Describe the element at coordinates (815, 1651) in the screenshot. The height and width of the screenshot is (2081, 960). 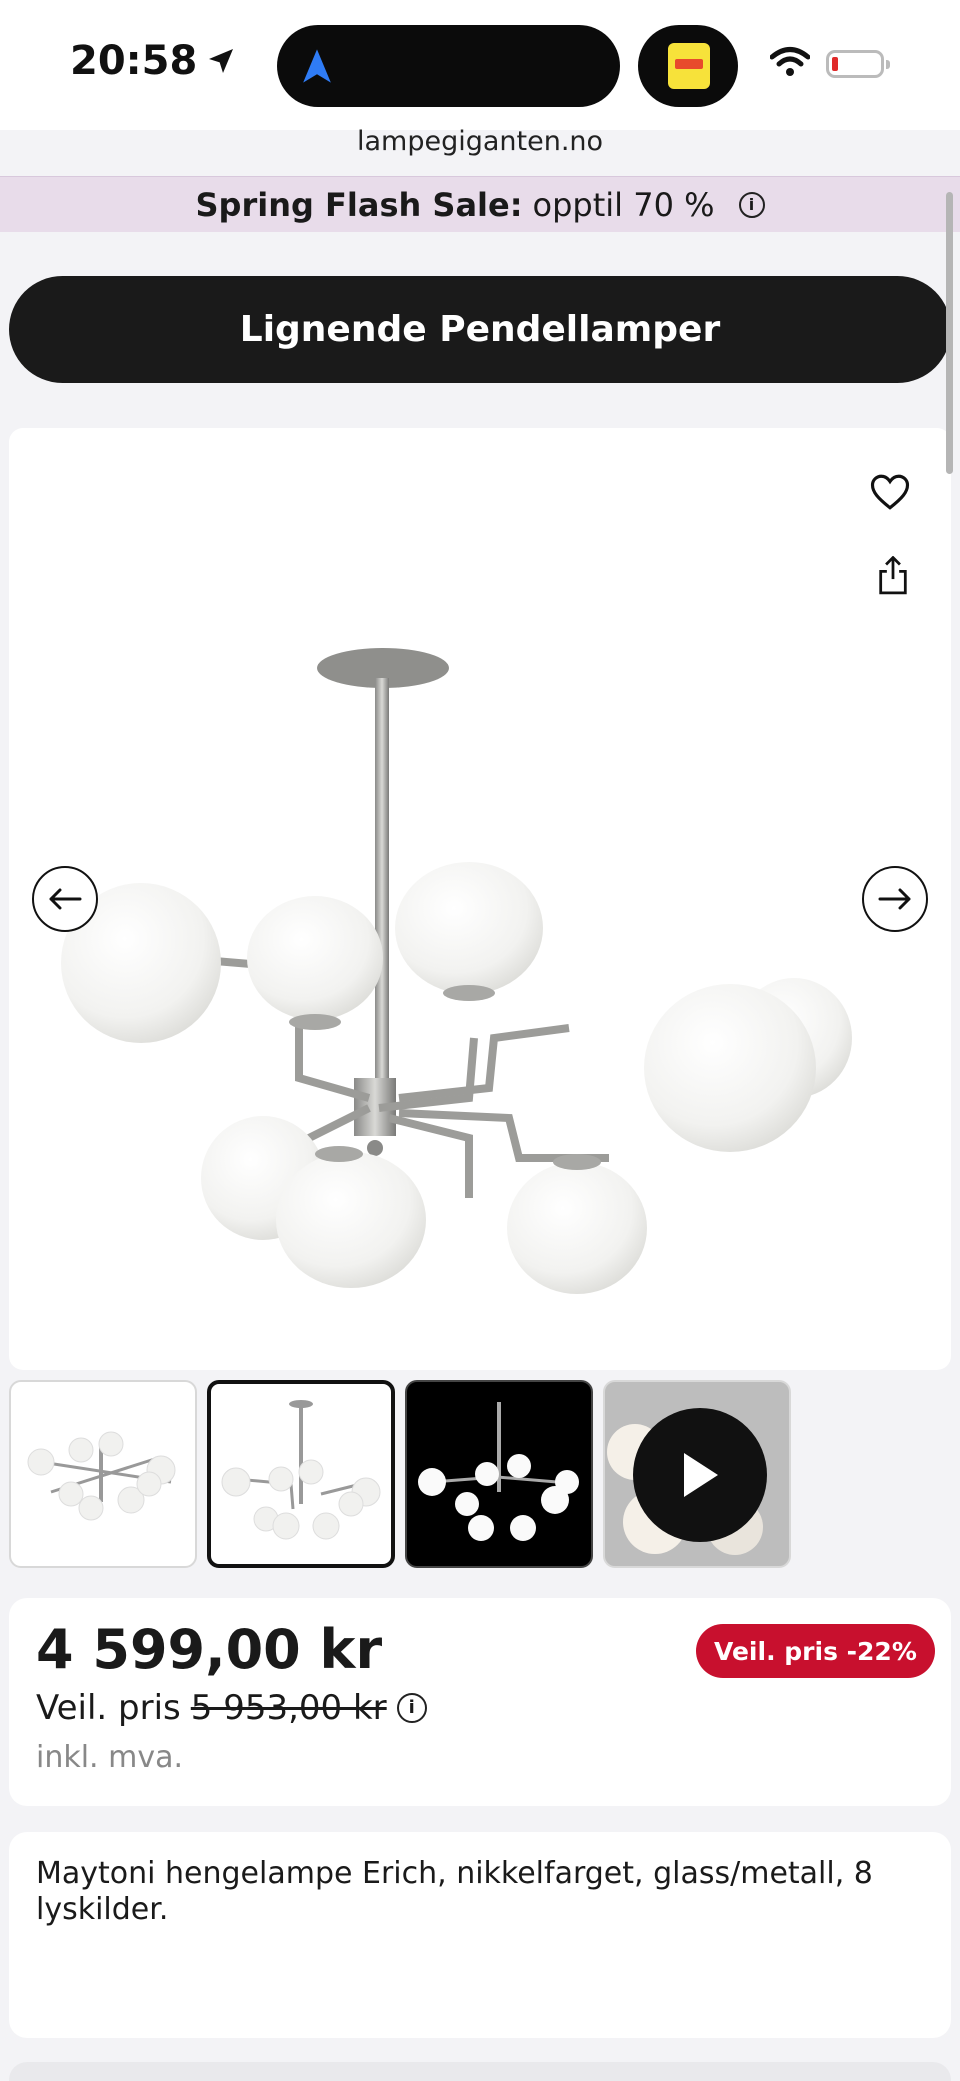
I see `discount-badge: Veil. pris -22%` at that location.